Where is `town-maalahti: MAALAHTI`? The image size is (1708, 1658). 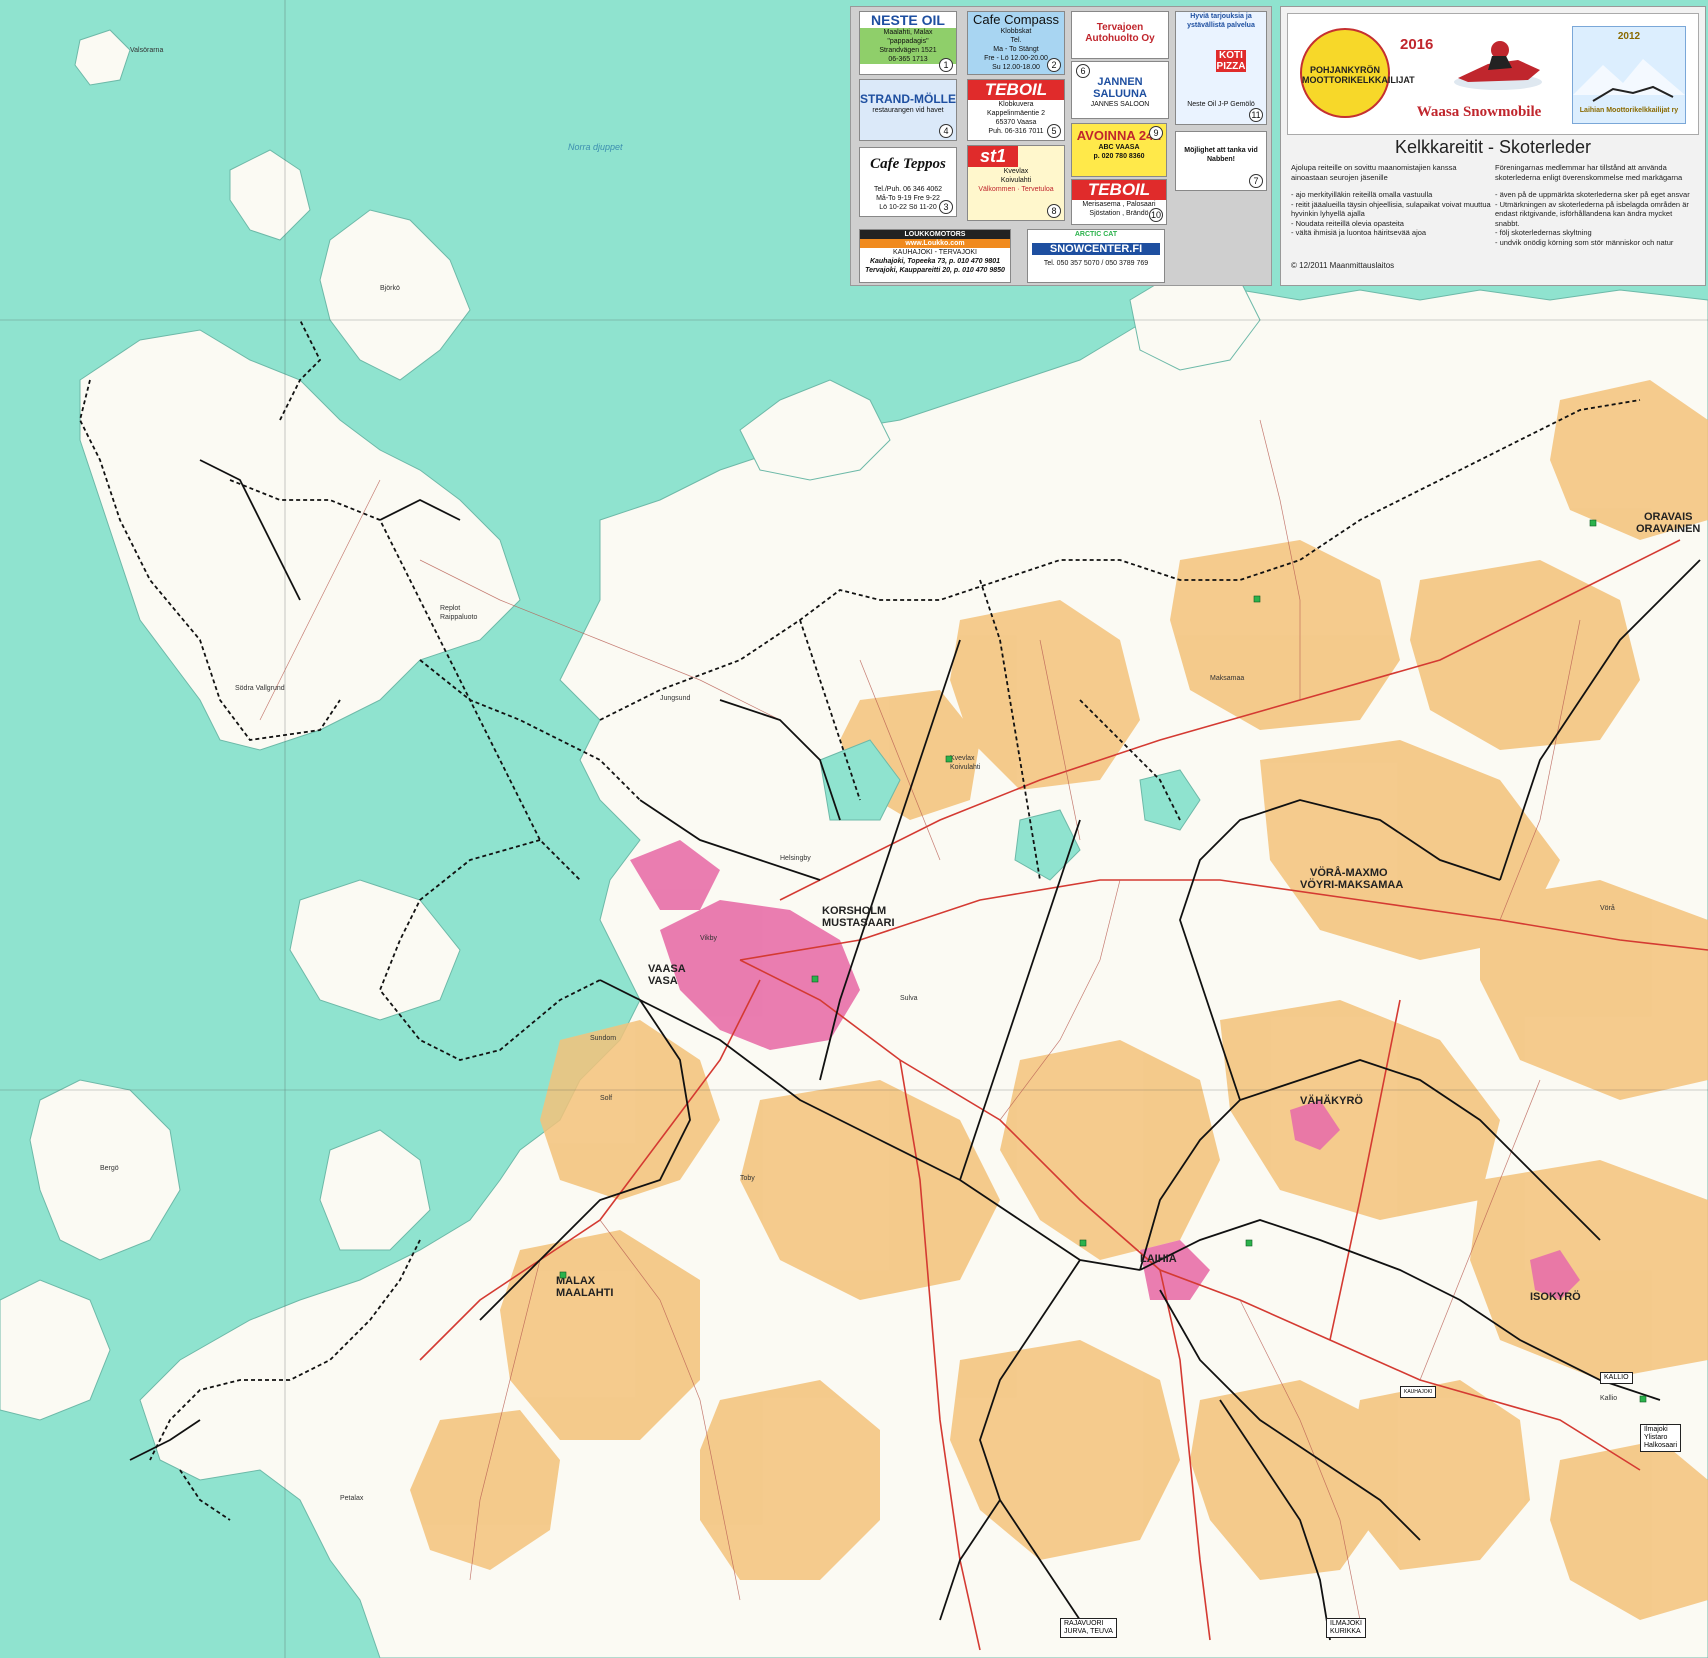 town-maalahti: MAALAHTI is located at coordinates (584, 1293).